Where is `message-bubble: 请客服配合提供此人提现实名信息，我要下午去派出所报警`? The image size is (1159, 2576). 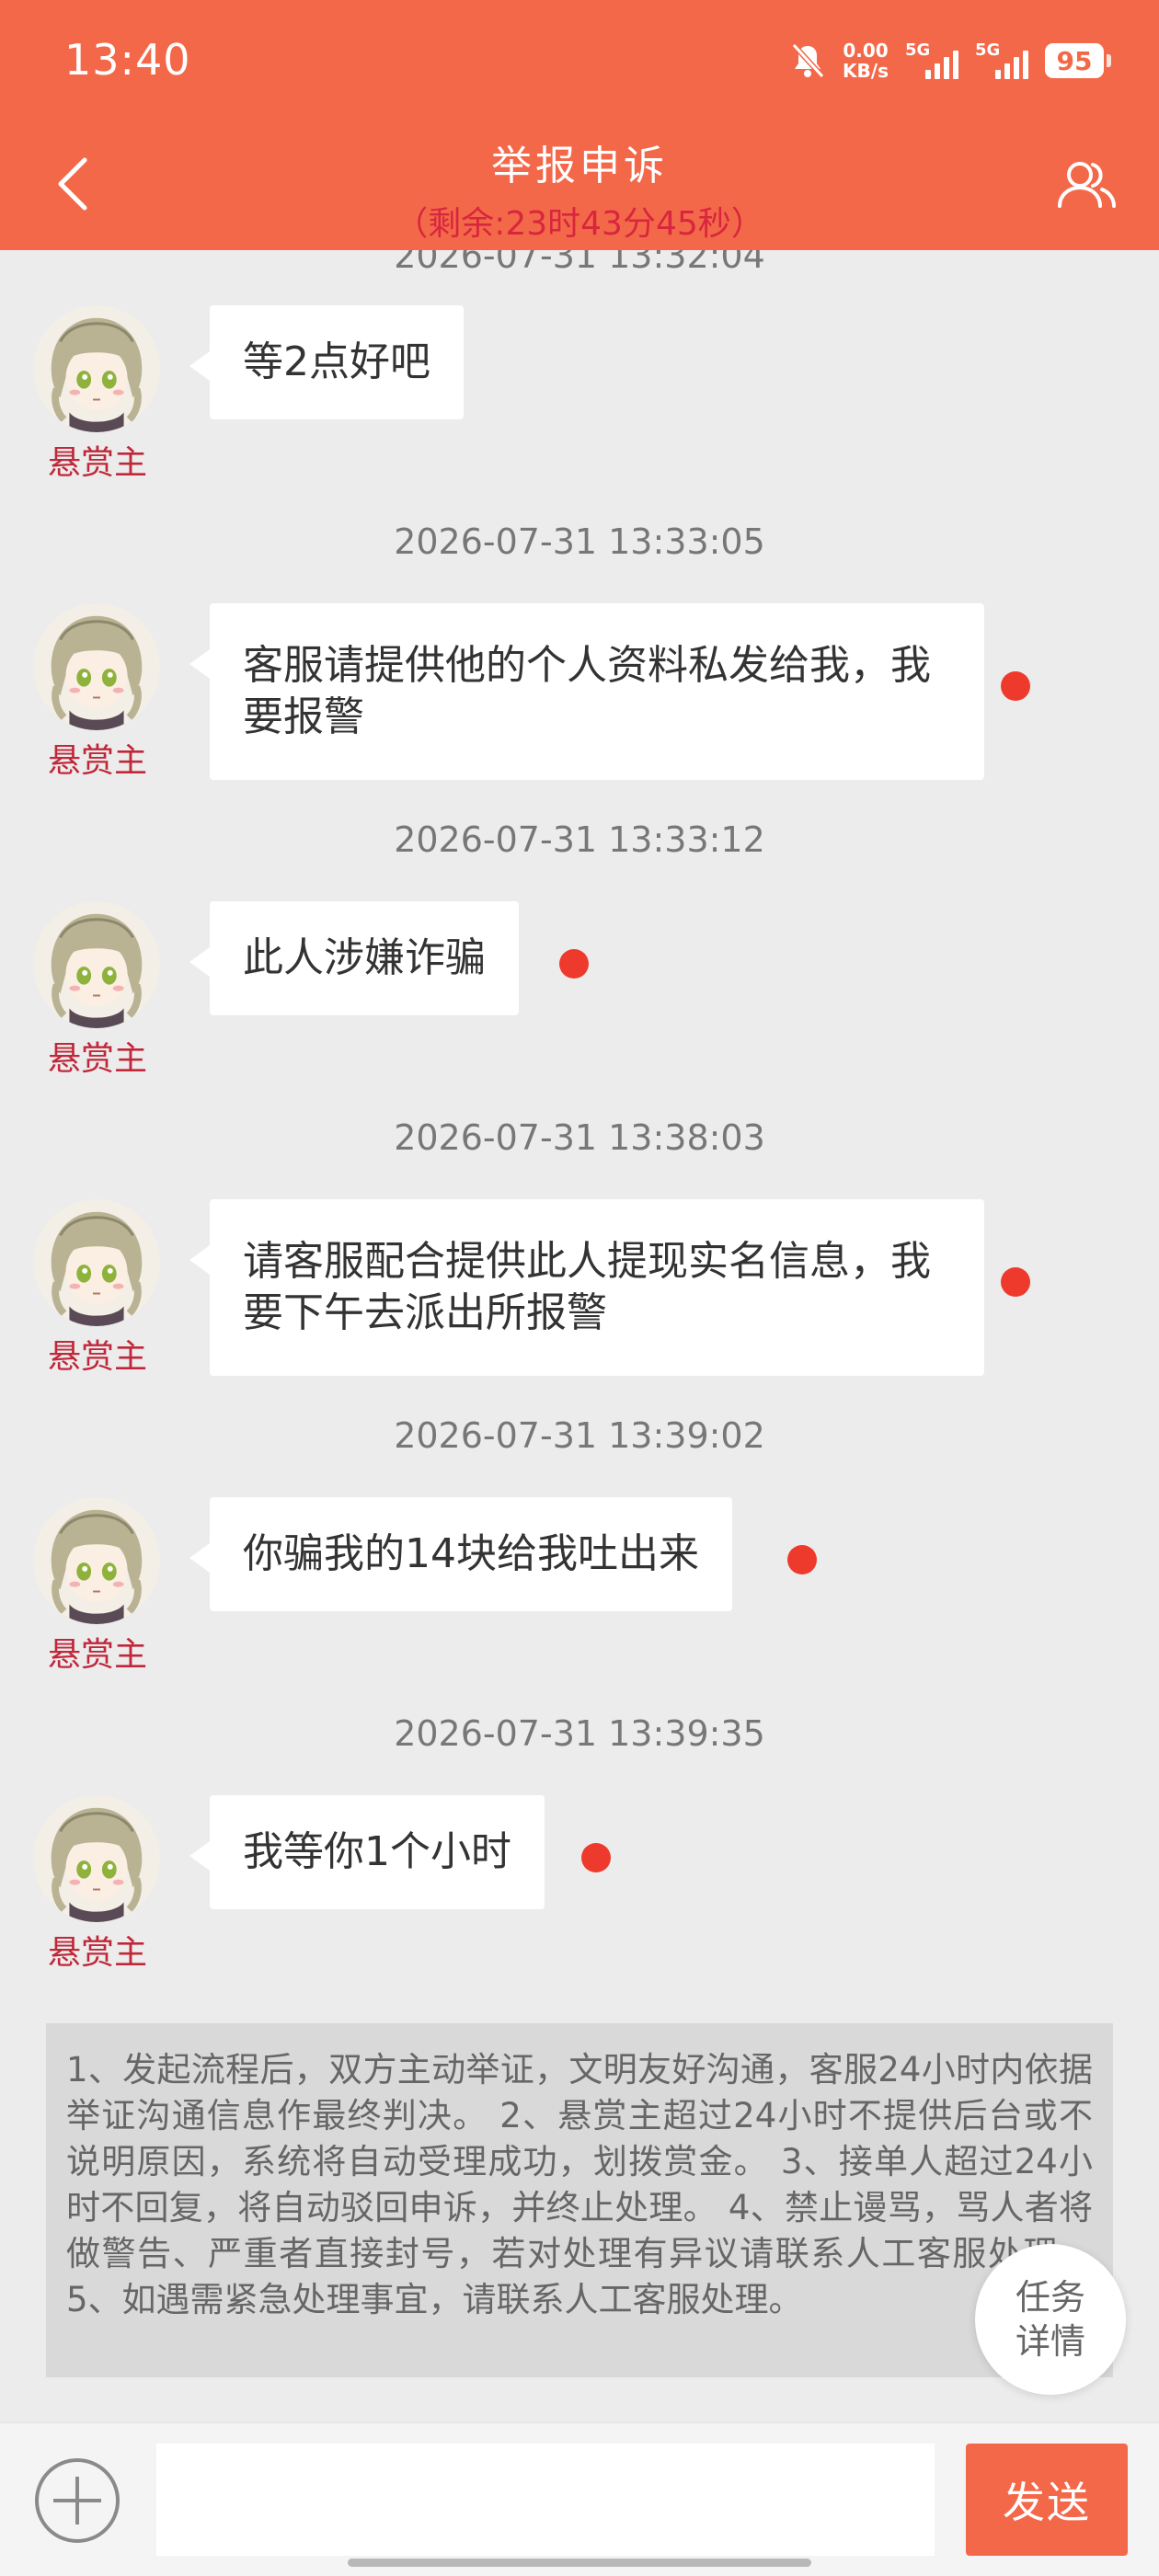 message-bubble: 请客服配合提供此人提现实名信息，我要下午去派出所报警 is located at coordinates (586, 1287).